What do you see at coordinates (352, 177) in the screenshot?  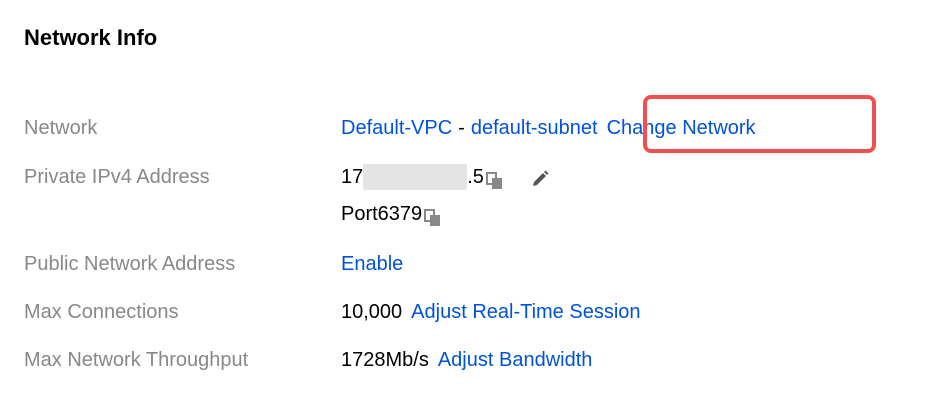 I see `ip-prefix: 17` at bounding box center [352, 177].